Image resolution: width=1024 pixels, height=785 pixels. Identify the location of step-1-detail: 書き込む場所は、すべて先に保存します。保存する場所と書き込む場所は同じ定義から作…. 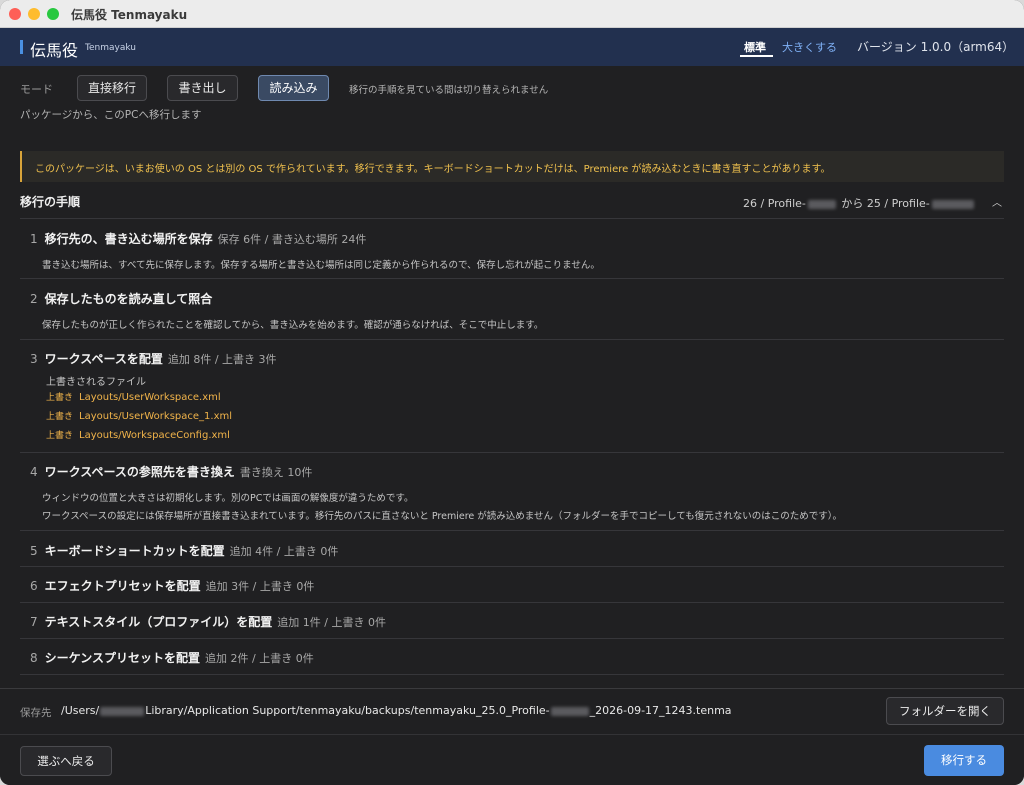
(321, 265).